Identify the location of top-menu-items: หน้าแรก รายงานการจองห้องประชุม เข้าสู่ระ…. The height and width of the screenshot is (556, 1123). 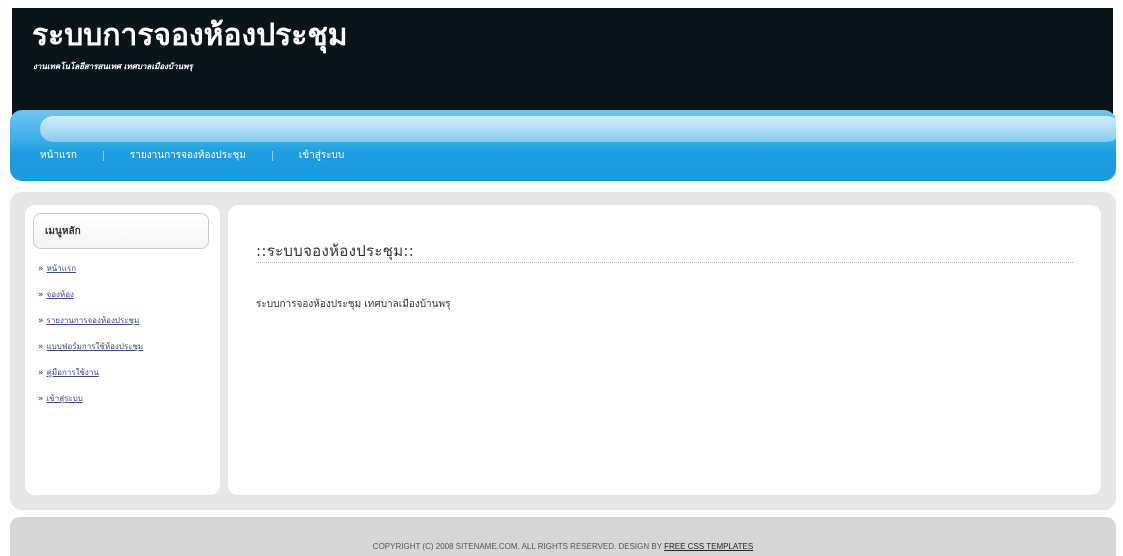
(192, 155).